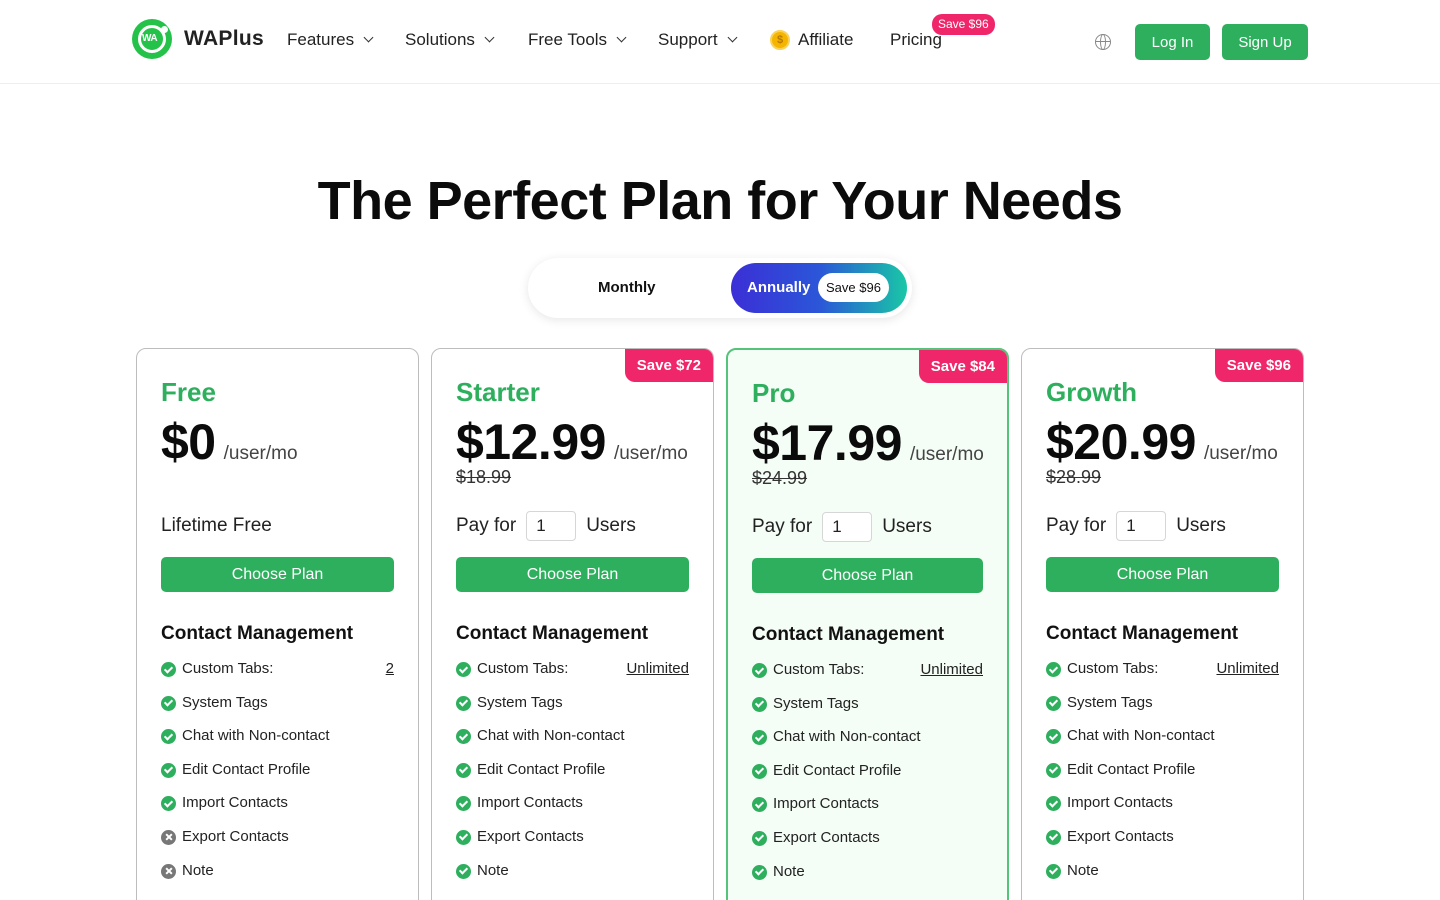  What do you see at coordinates (229, 442) in the screenshot?
I see `price-row: $0 /user/mo` at bounding box center [229, 442].